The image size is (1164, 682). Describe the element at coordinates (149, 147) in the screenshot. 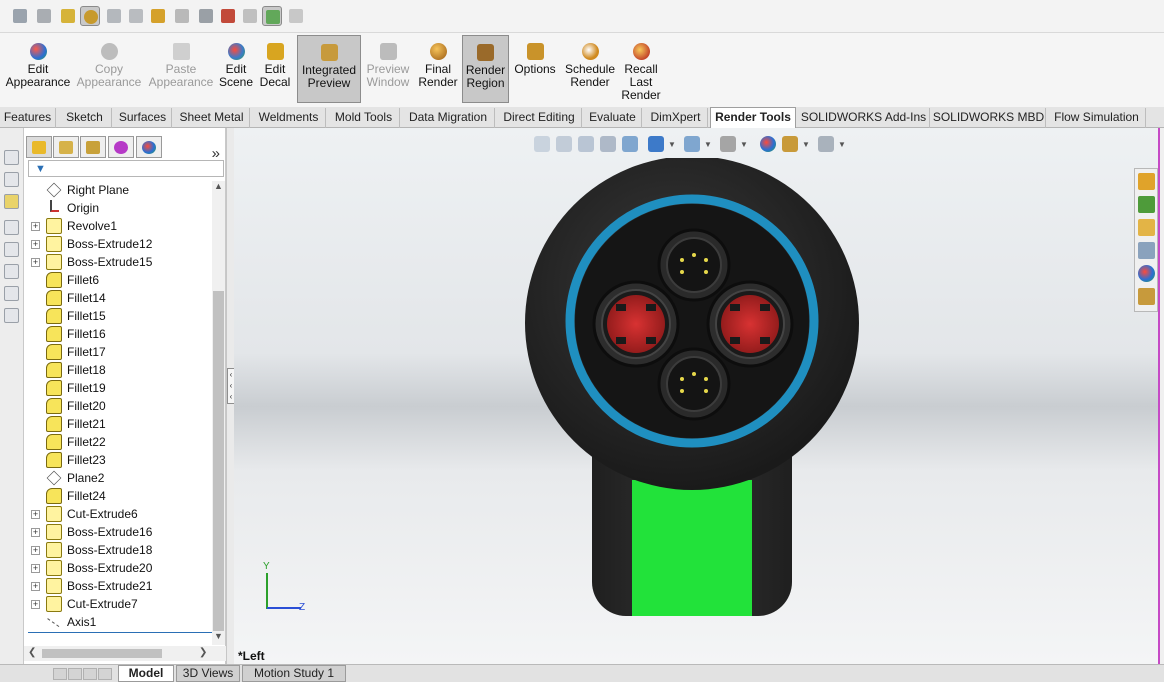

I see `display-manager-icon` at that location.